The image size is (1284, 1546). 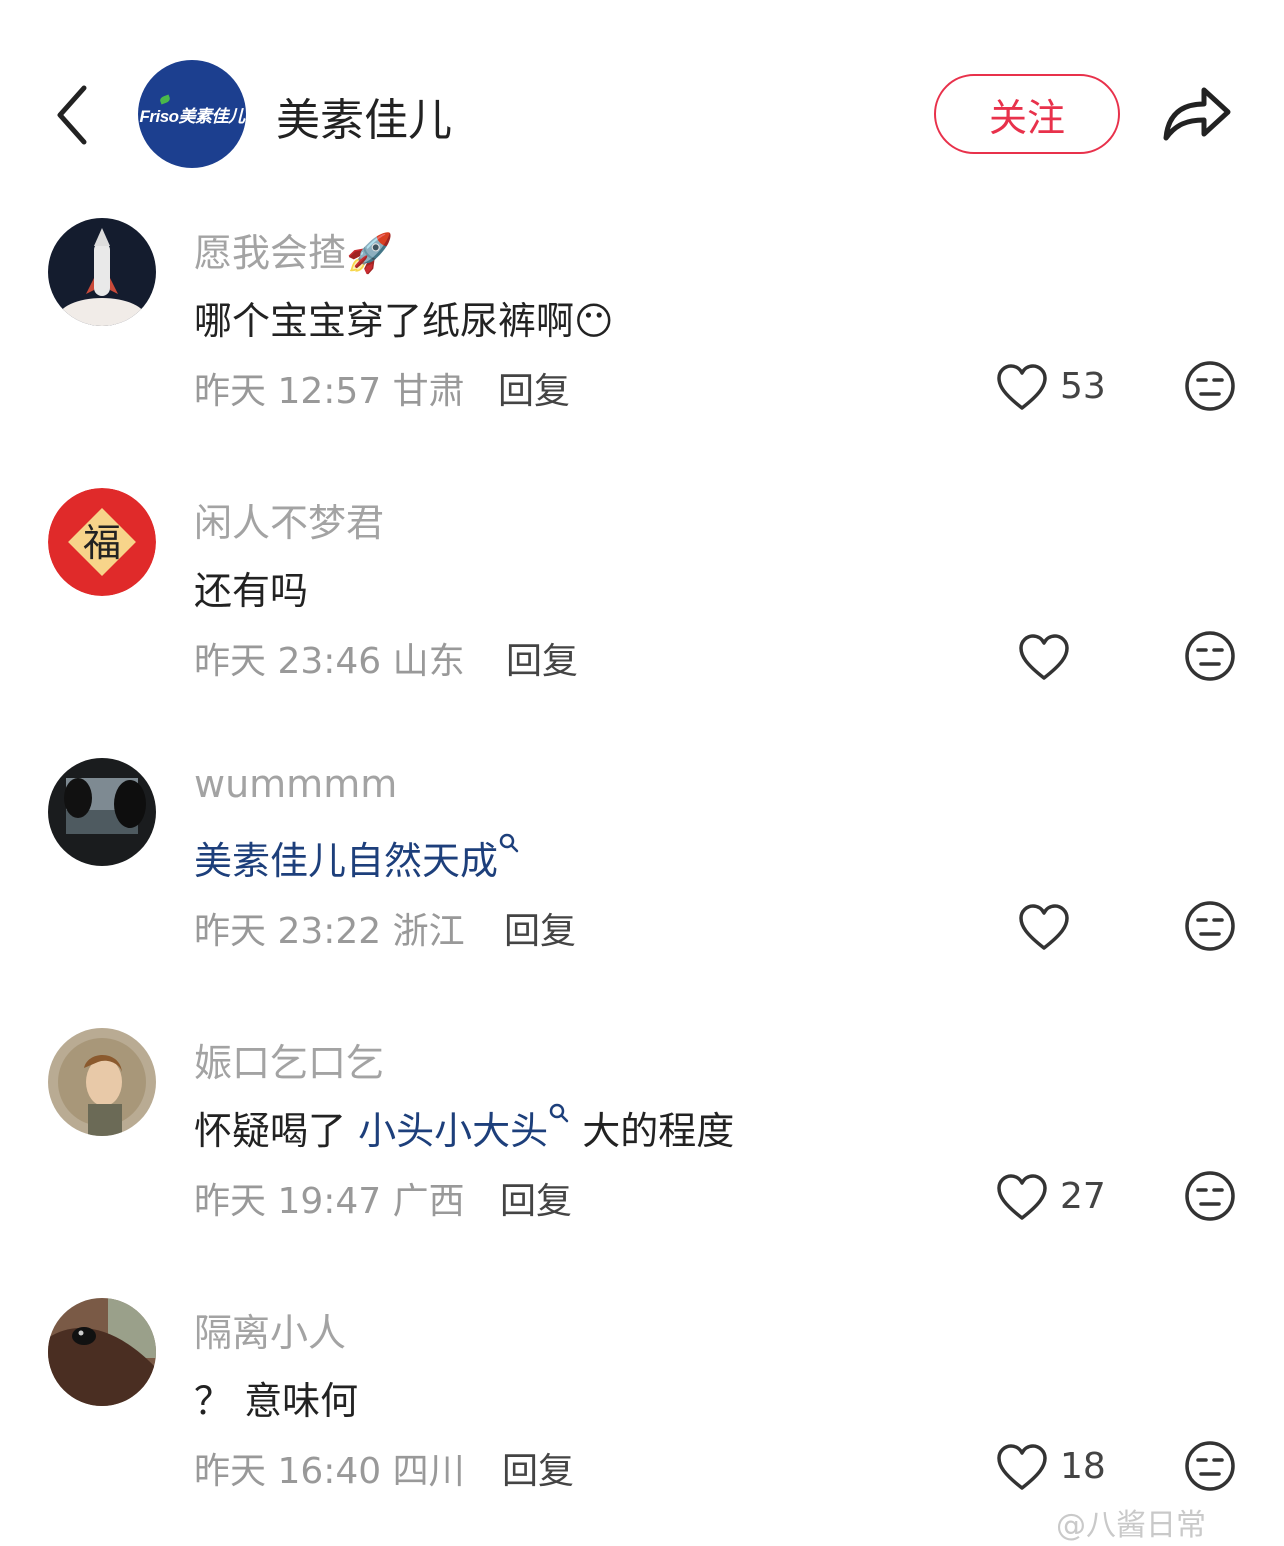 I want to click on brand-logo-text: Friso美素佳儿, so click(x=192, y=116).